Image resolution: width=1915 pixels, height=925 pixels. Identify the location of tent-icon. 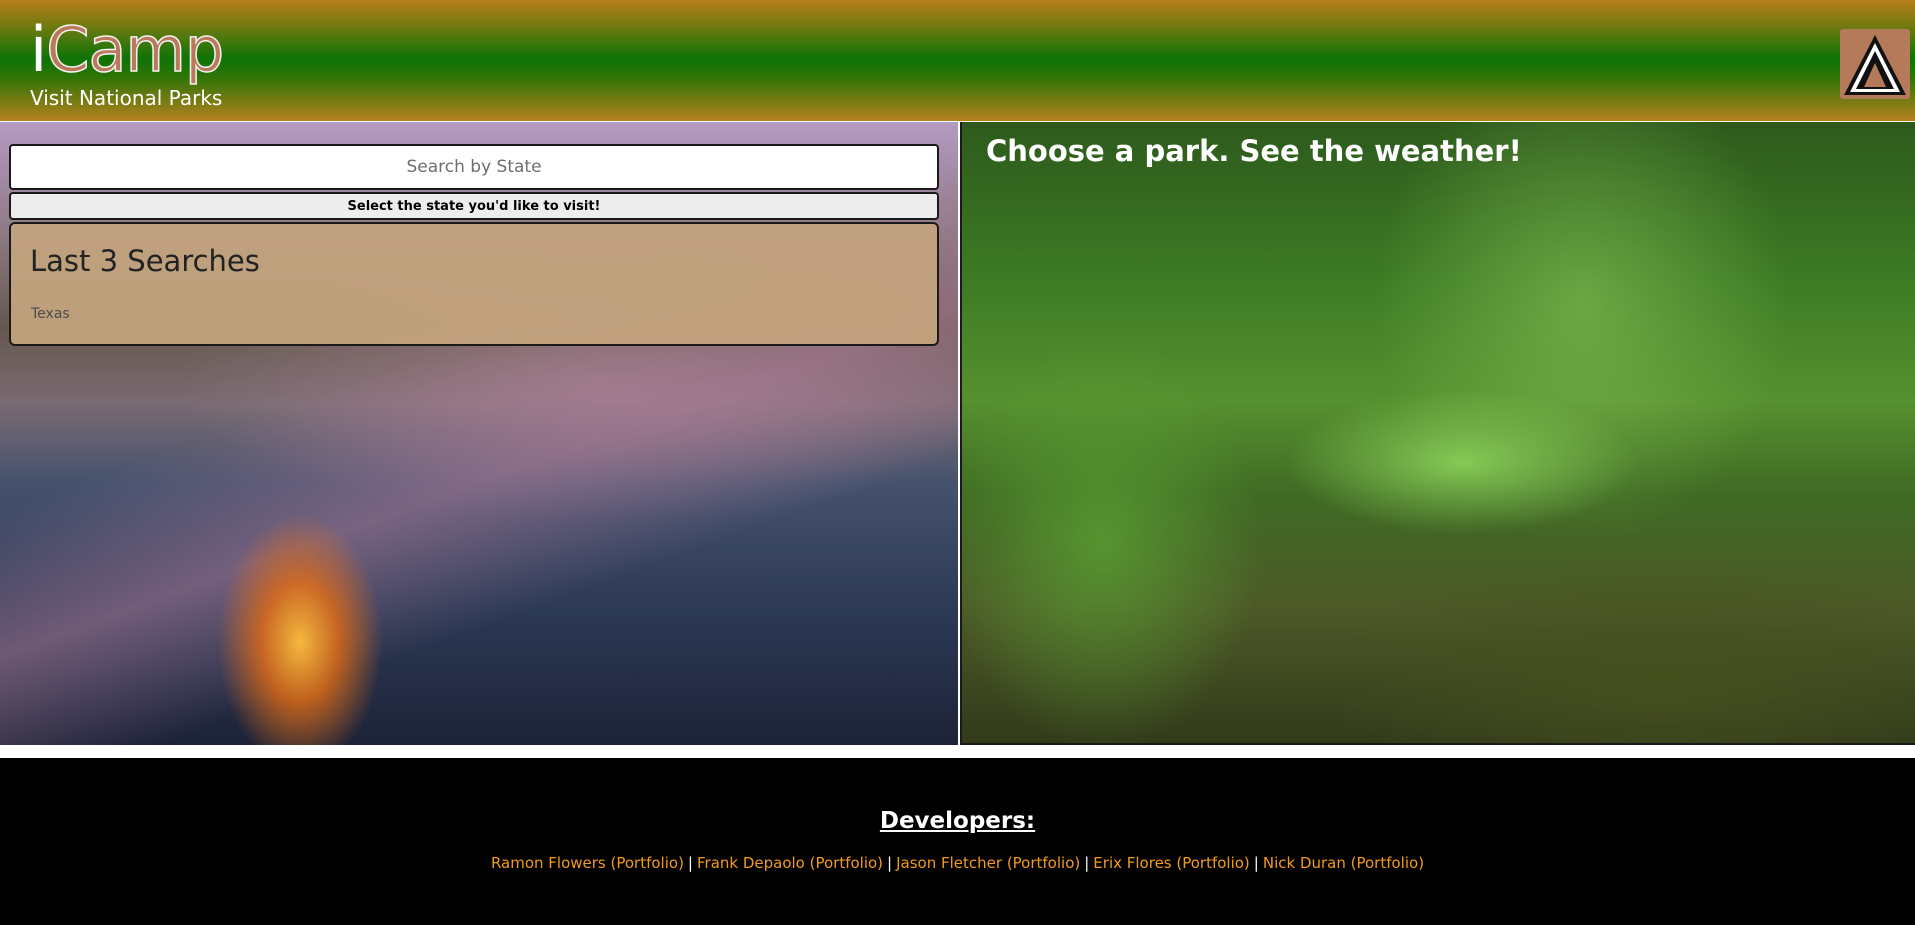
(1875, 64).